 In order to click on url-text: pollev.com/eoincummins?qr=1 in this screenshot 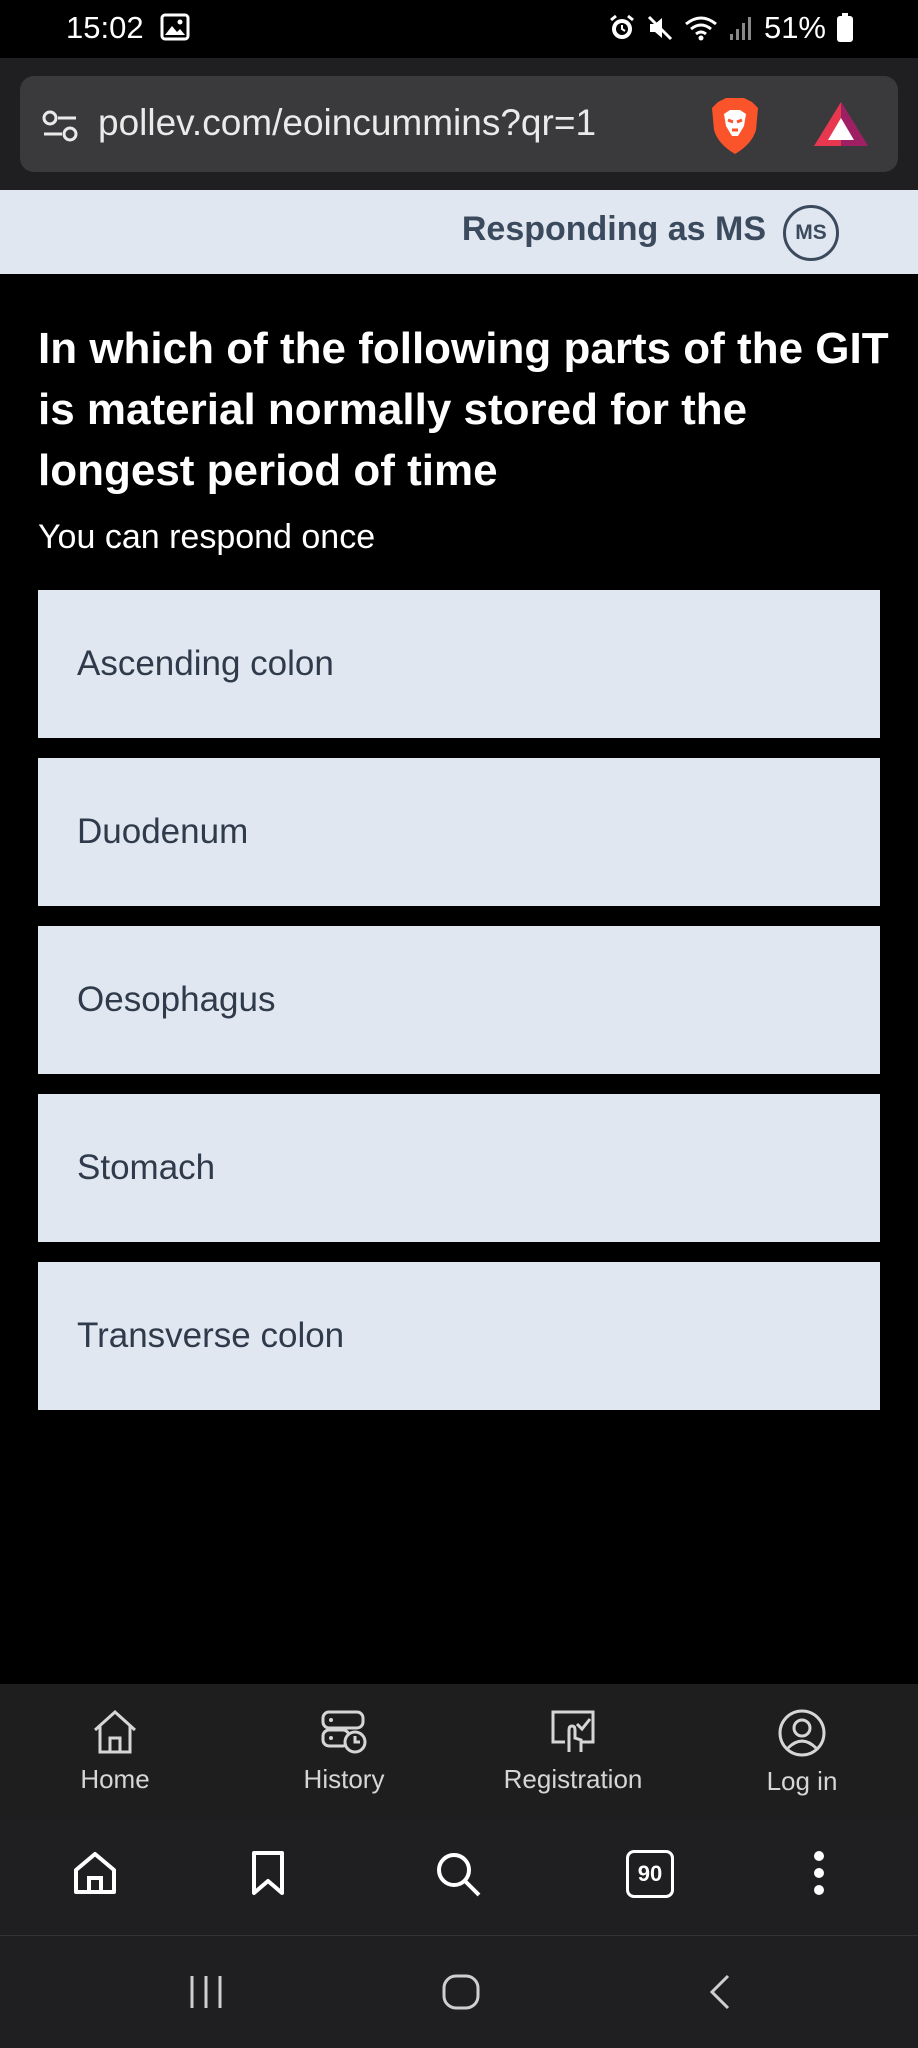, I will do `click(347, 123)`.